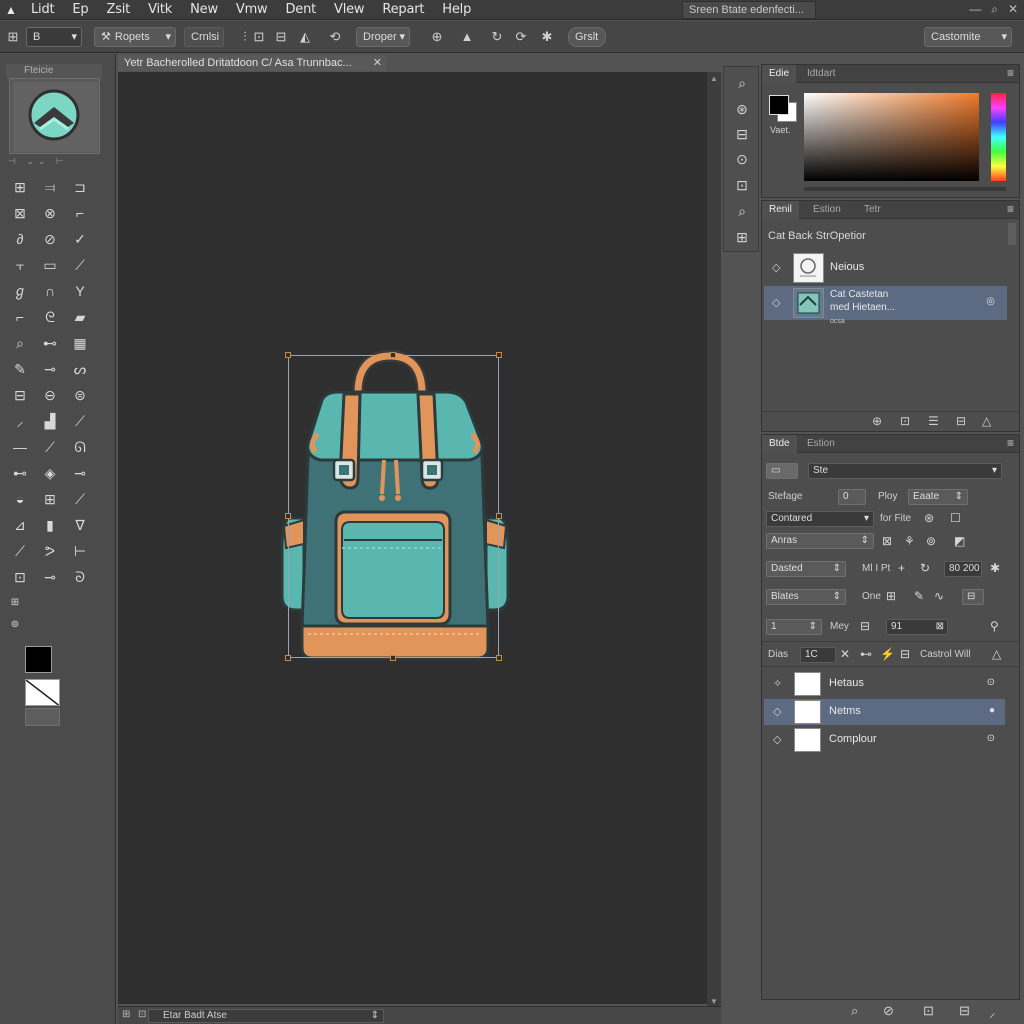  What do you see at coordinates (467, 37) in the screenshot?
I see `triangle-icon: ▲` at bounding box center [467, 37].